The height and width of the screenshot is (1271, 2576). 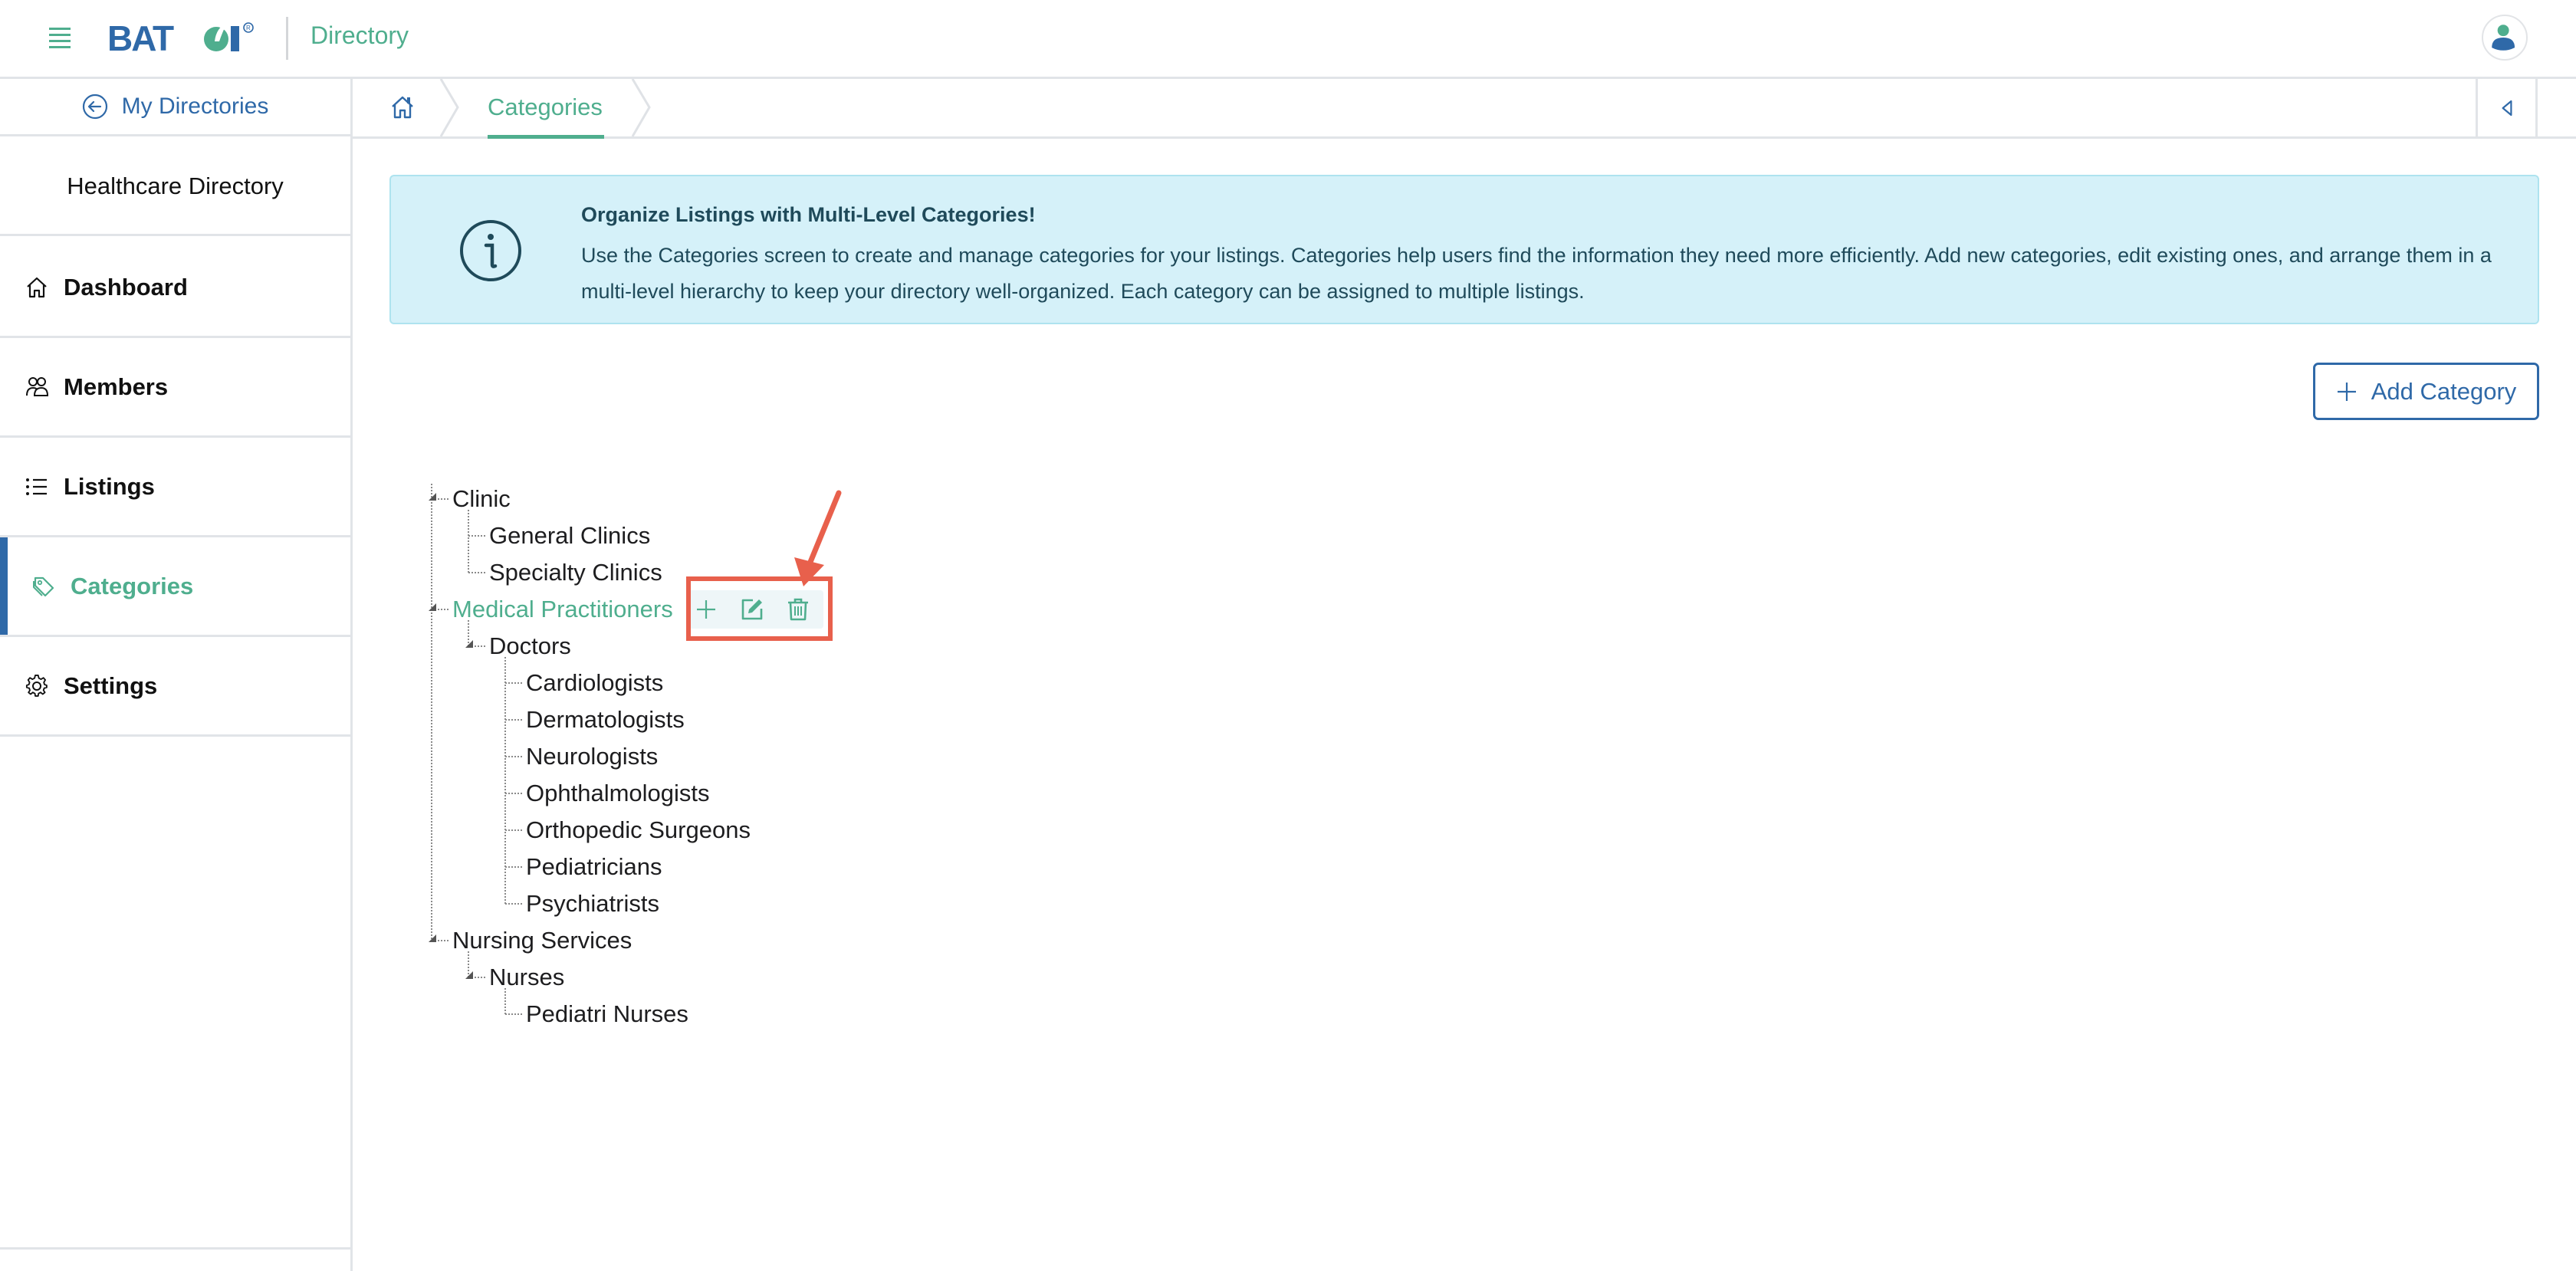 What do you see at coordinates (490, 250) in the screenshot?
I see `info-icon` at bounding box center [490, 250].